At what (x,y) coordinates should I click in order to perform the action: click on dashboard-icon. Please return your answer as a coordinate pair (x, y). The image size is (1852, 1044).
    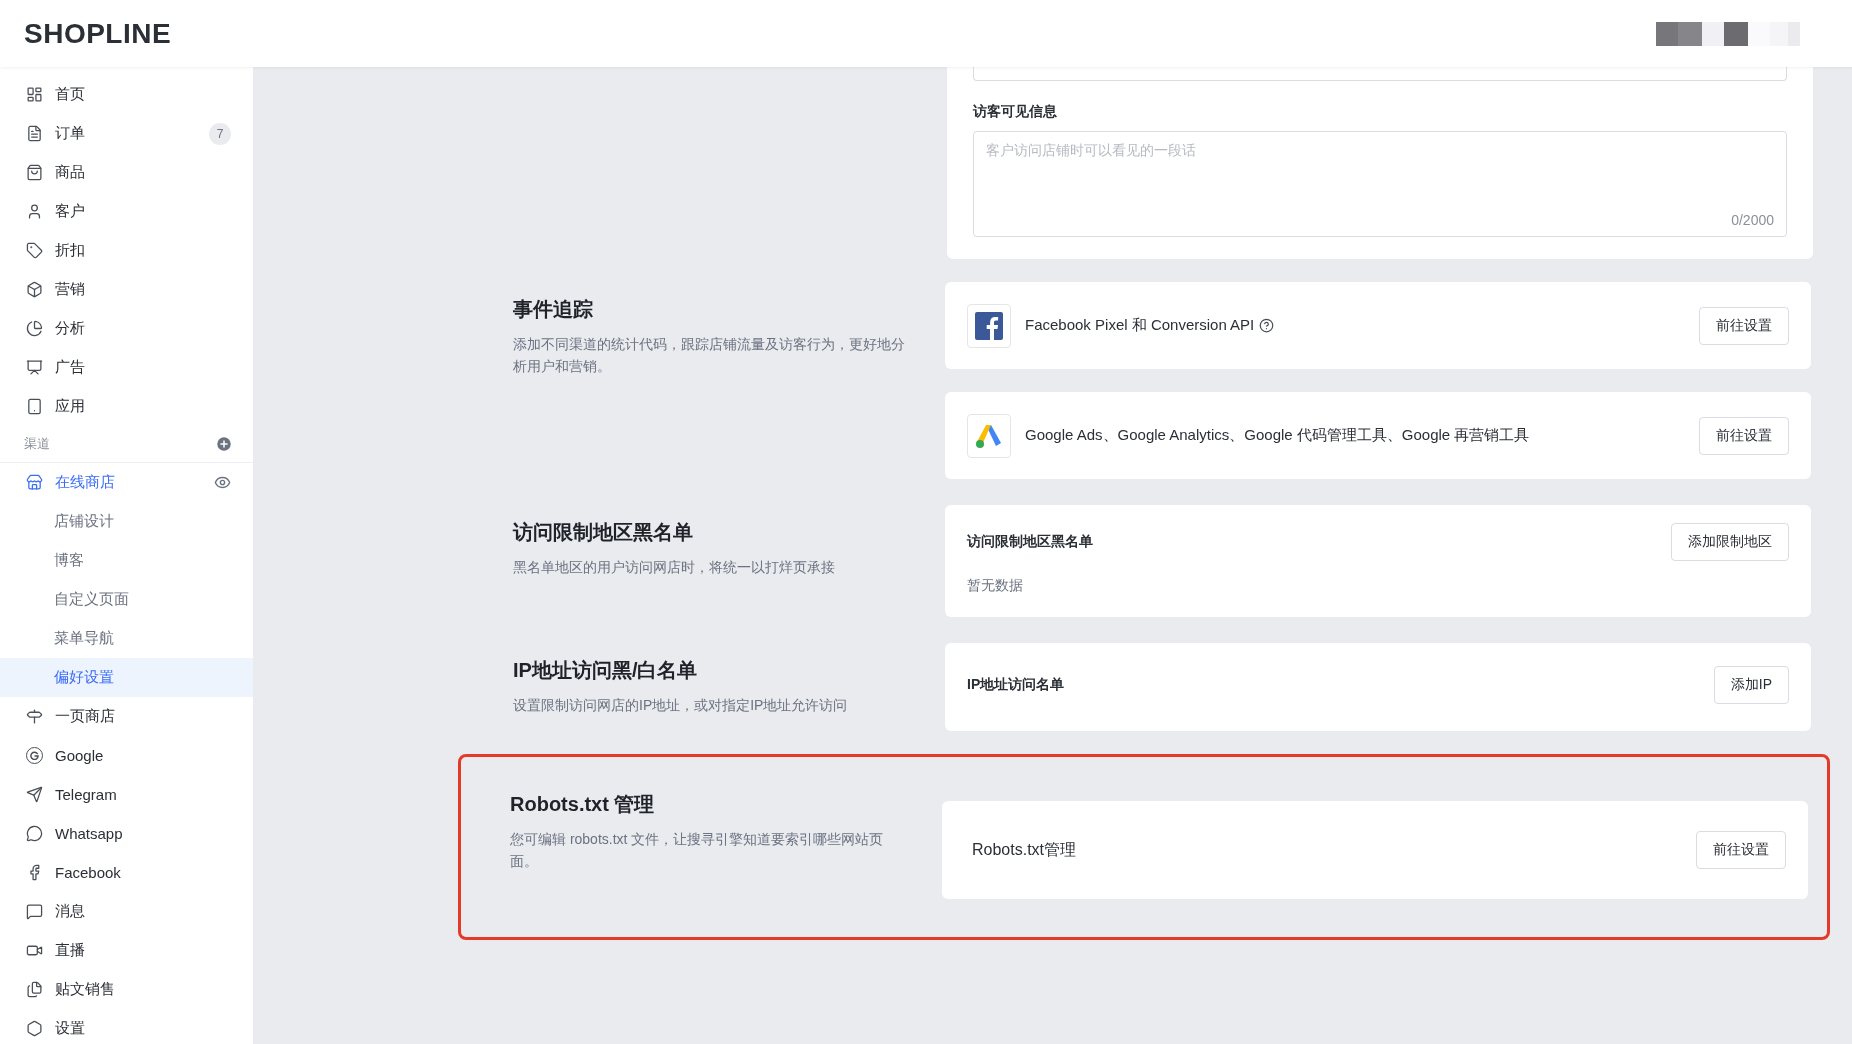
    Looking at the image, I should click on (34, 94).